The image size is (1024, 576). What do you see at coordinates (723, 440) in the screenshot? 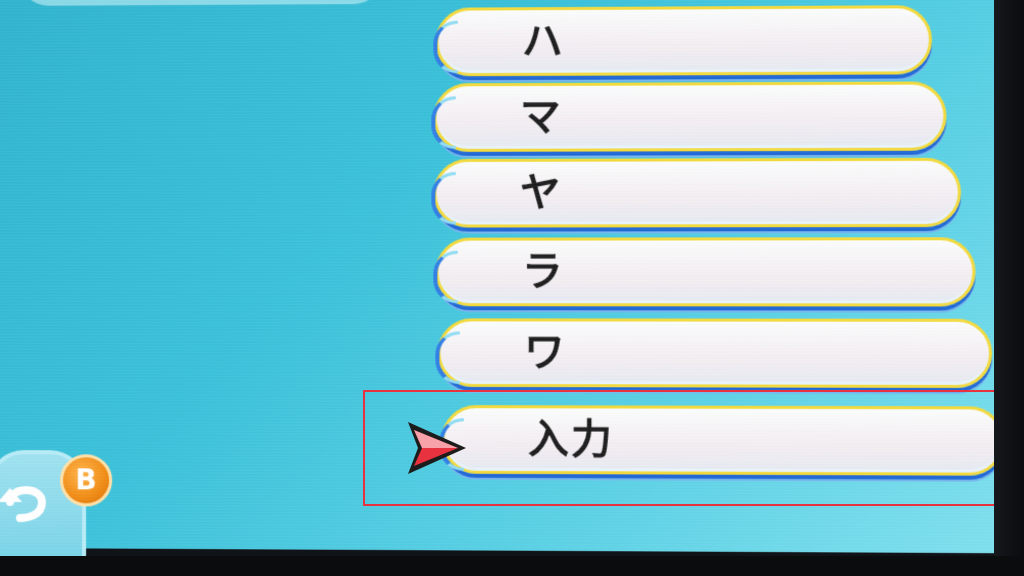
I see `menu-item-input: 入力` at bounding box center [723, 440].